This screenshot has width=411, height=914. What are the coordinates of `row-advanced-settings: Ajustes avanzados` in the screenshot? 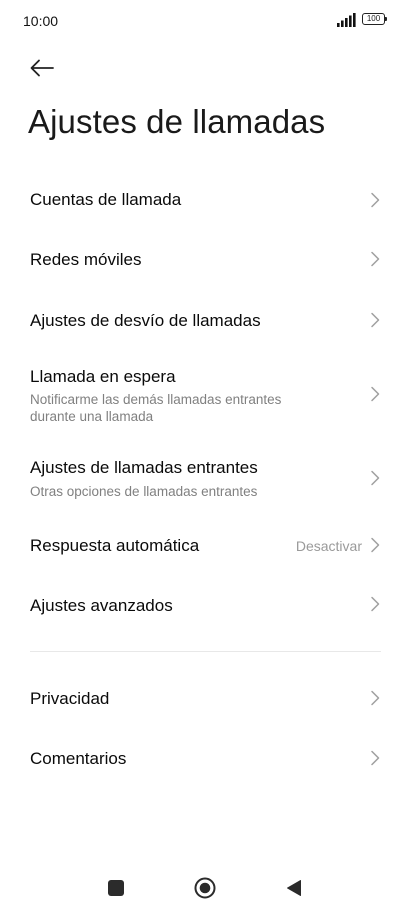 It's located at (205, 605).